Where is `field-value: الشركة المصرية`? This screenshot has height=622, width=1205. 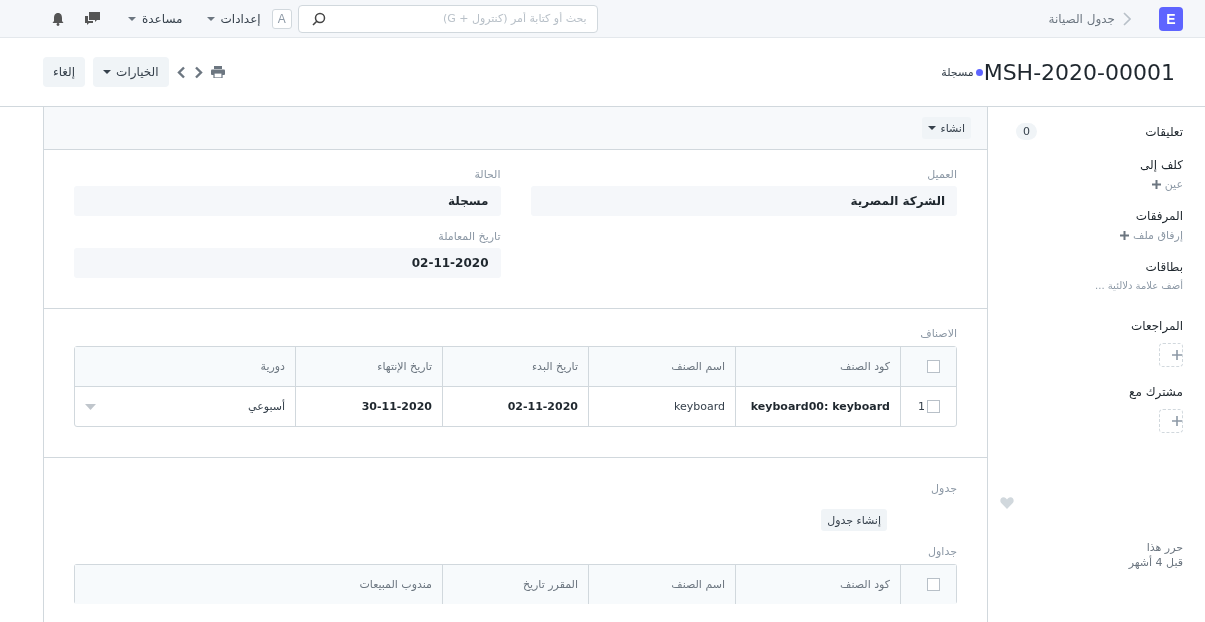
field-value: الشركة المصرية is located at coordinates (743, 201).